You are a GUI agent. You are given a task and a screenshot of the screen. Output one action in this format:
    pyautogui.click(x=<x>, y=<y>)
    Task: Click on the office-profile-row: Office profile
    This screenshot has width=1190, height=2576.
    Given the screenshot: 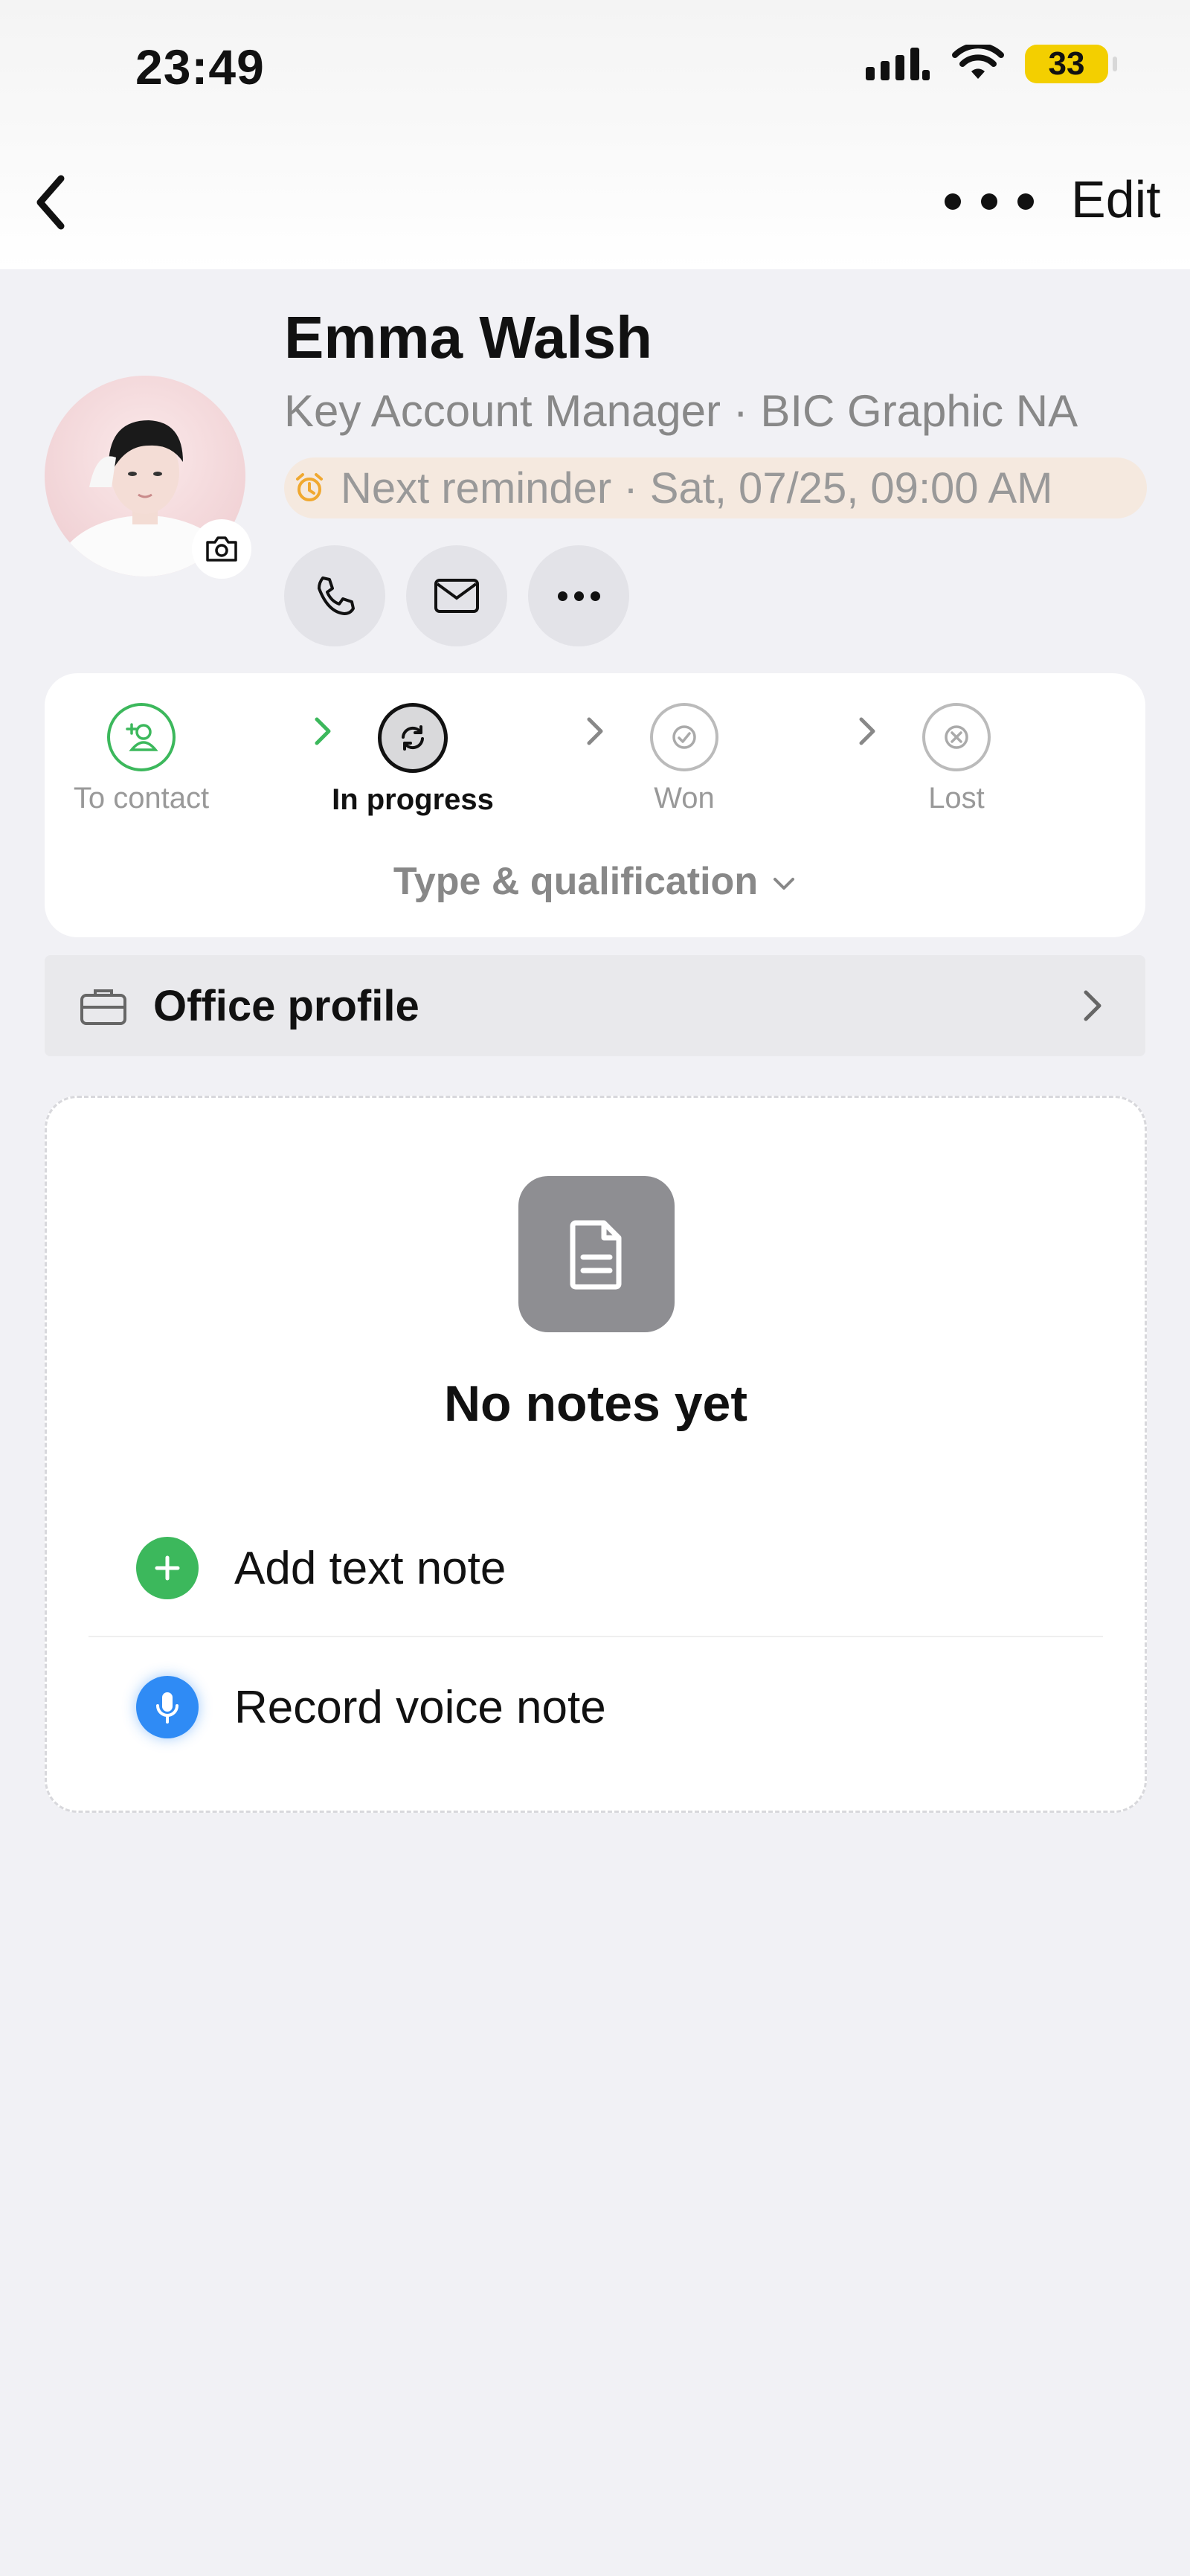 What is the action you would take?
    pyautogui.click(x=595, y=1005)
    